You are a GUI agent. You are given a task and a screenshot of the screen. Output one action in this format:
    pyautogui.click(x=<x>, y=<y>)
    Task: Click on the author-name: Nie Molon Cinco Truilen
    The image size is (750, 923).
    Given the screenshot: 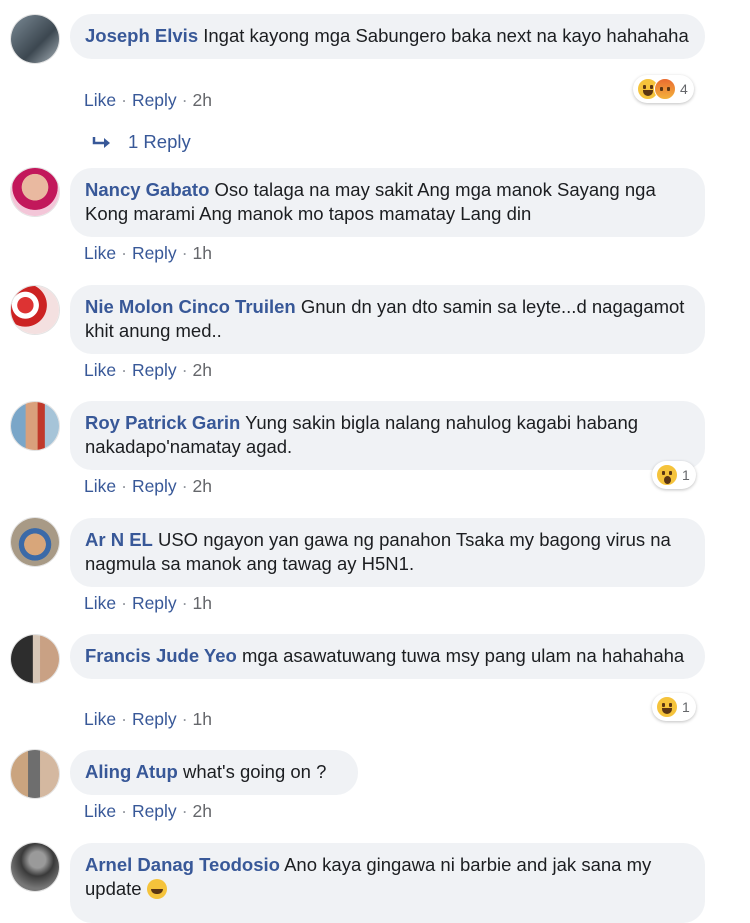 What is the action you would take?
    pyautogui.click(x=190, y=306)
    